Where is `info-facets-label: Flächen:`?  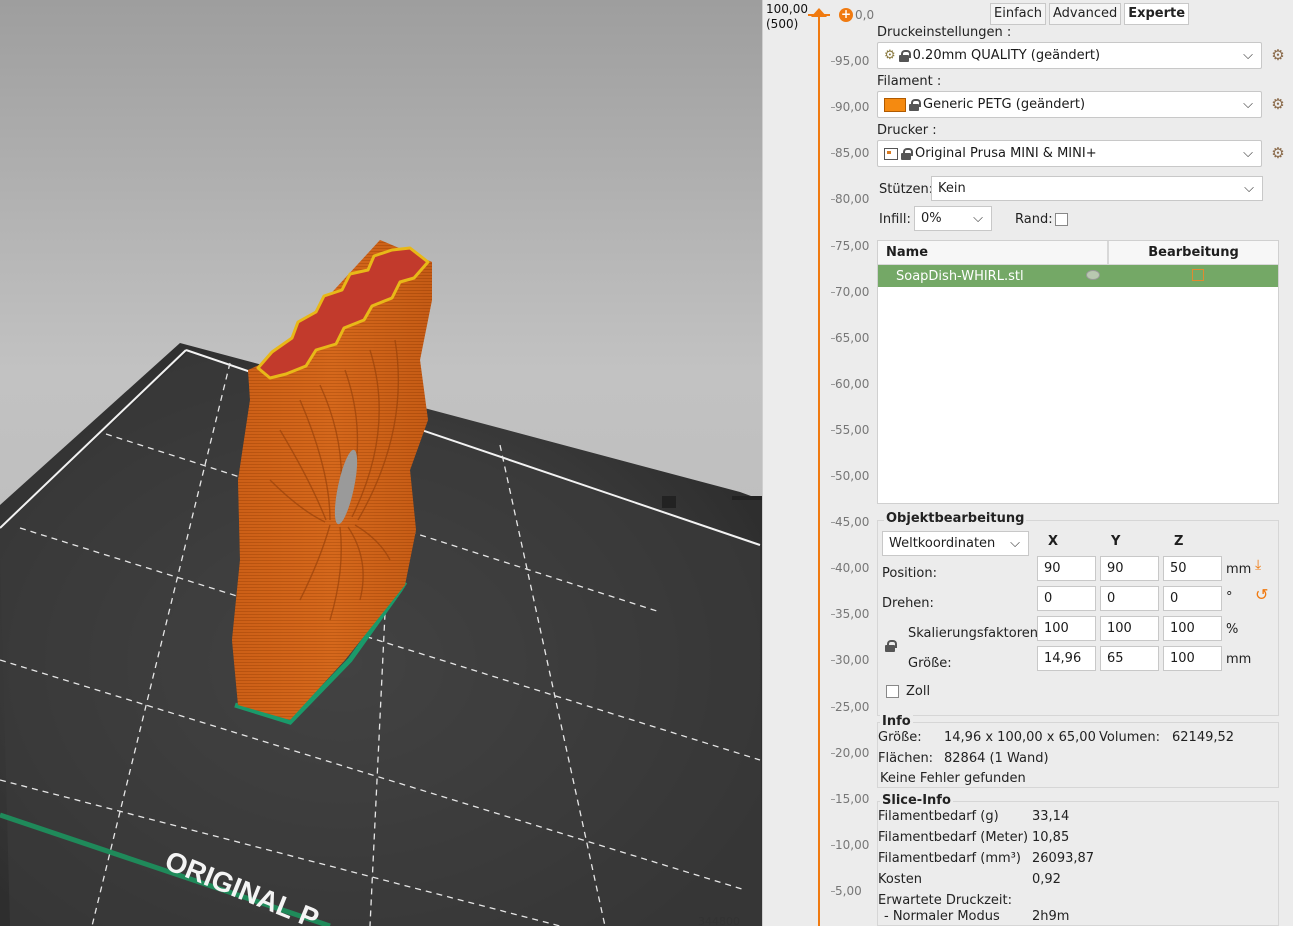
info-facets-label: Flächen: is located at coordinates (906, 758).